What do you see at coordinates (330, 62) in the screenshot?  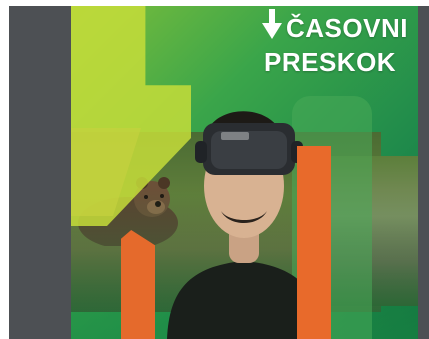 I see `title-line-2: PRESKOK` at bounding box center [330, 62].